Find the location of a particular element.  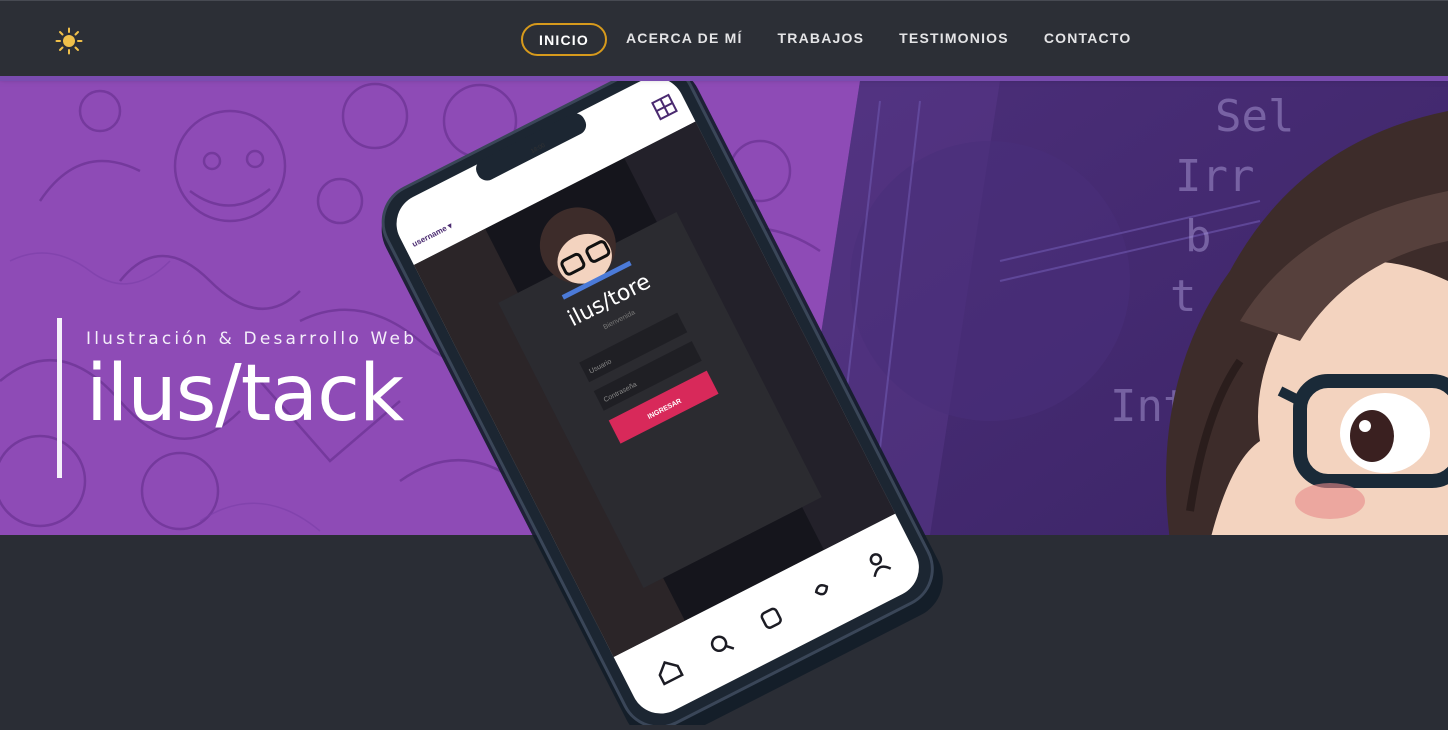

svg-text: b is located at coordinates (1198, 236).